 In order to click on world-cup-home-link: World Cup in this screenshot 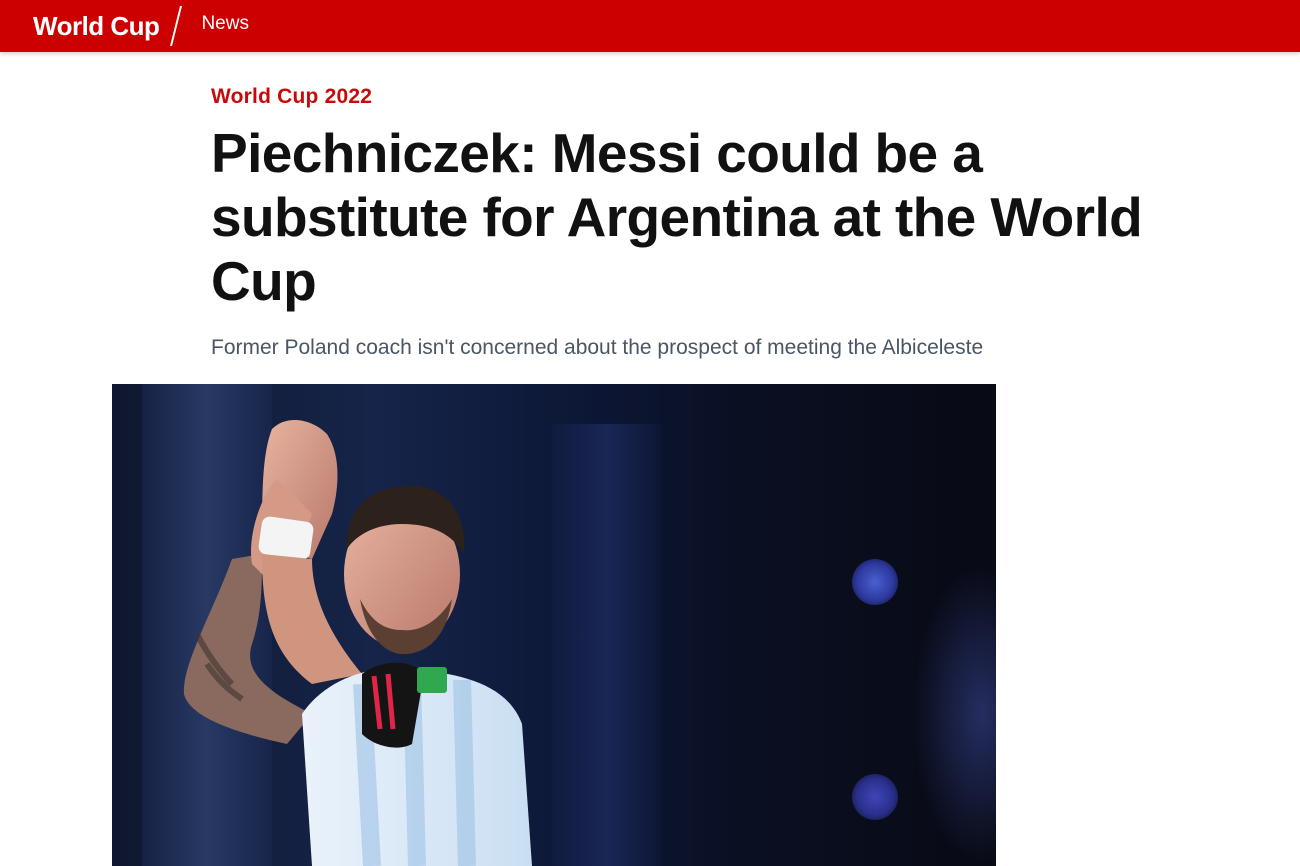, I will do `click(96, 26)`.